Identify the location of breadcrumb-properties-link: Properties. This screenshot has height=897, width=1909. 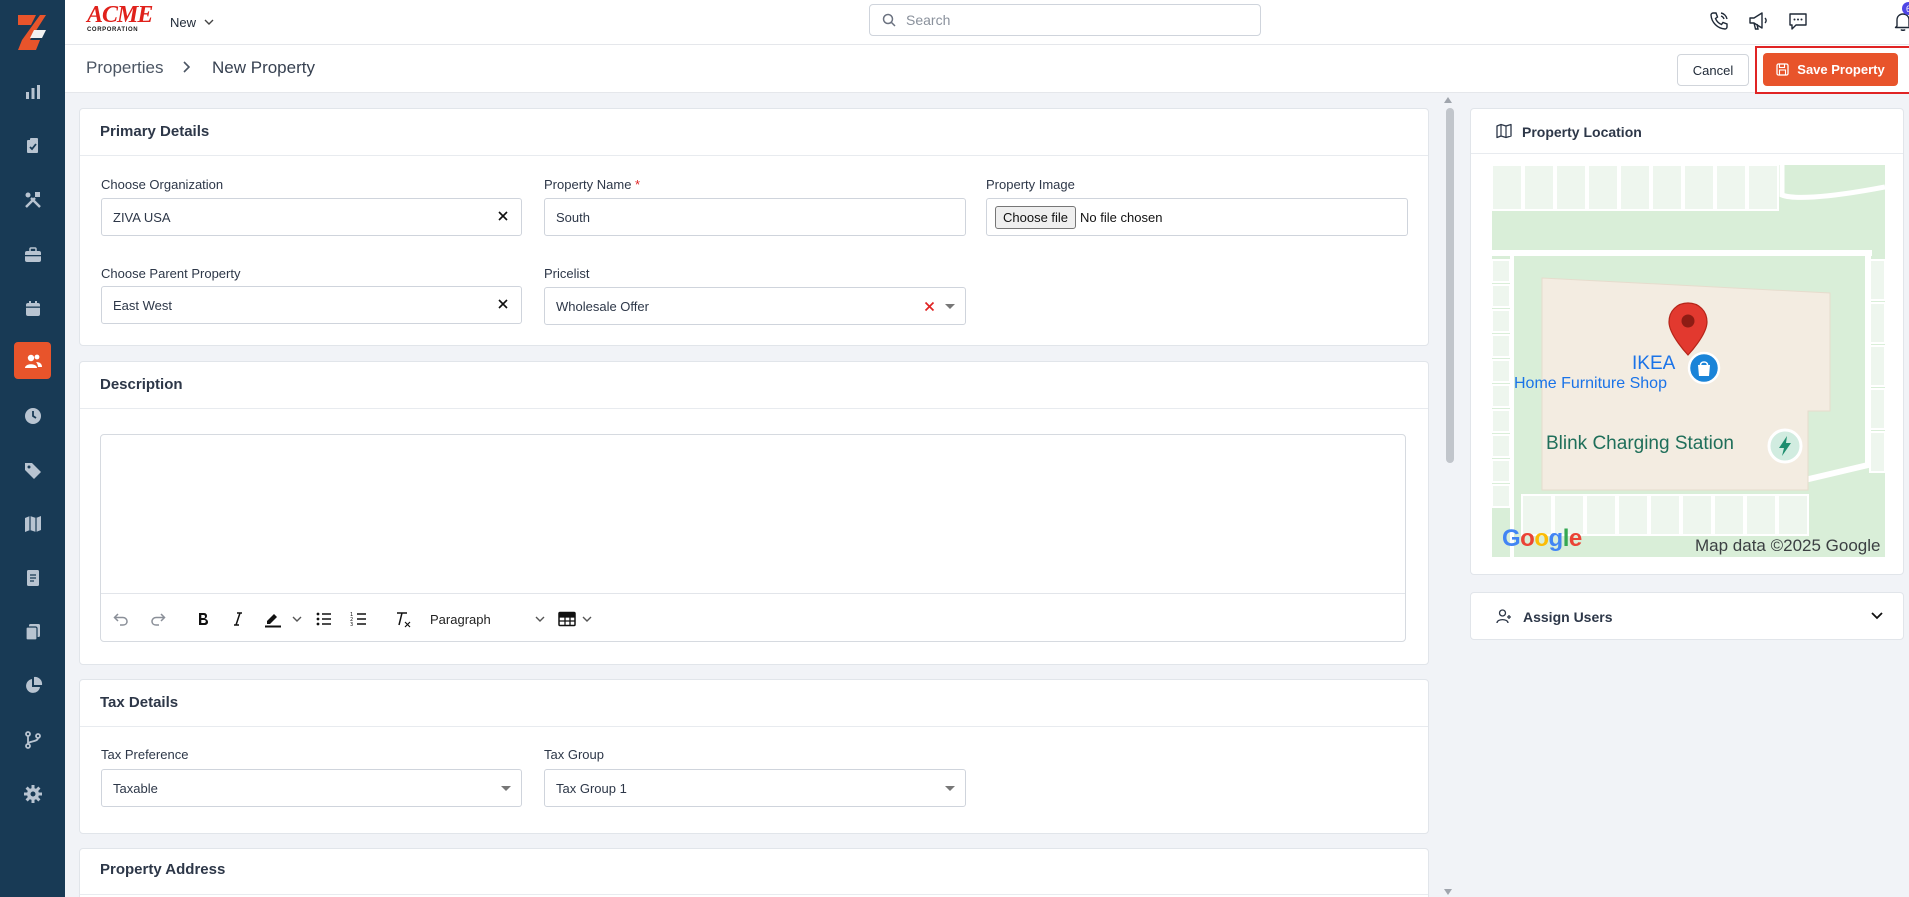
(124, 68).